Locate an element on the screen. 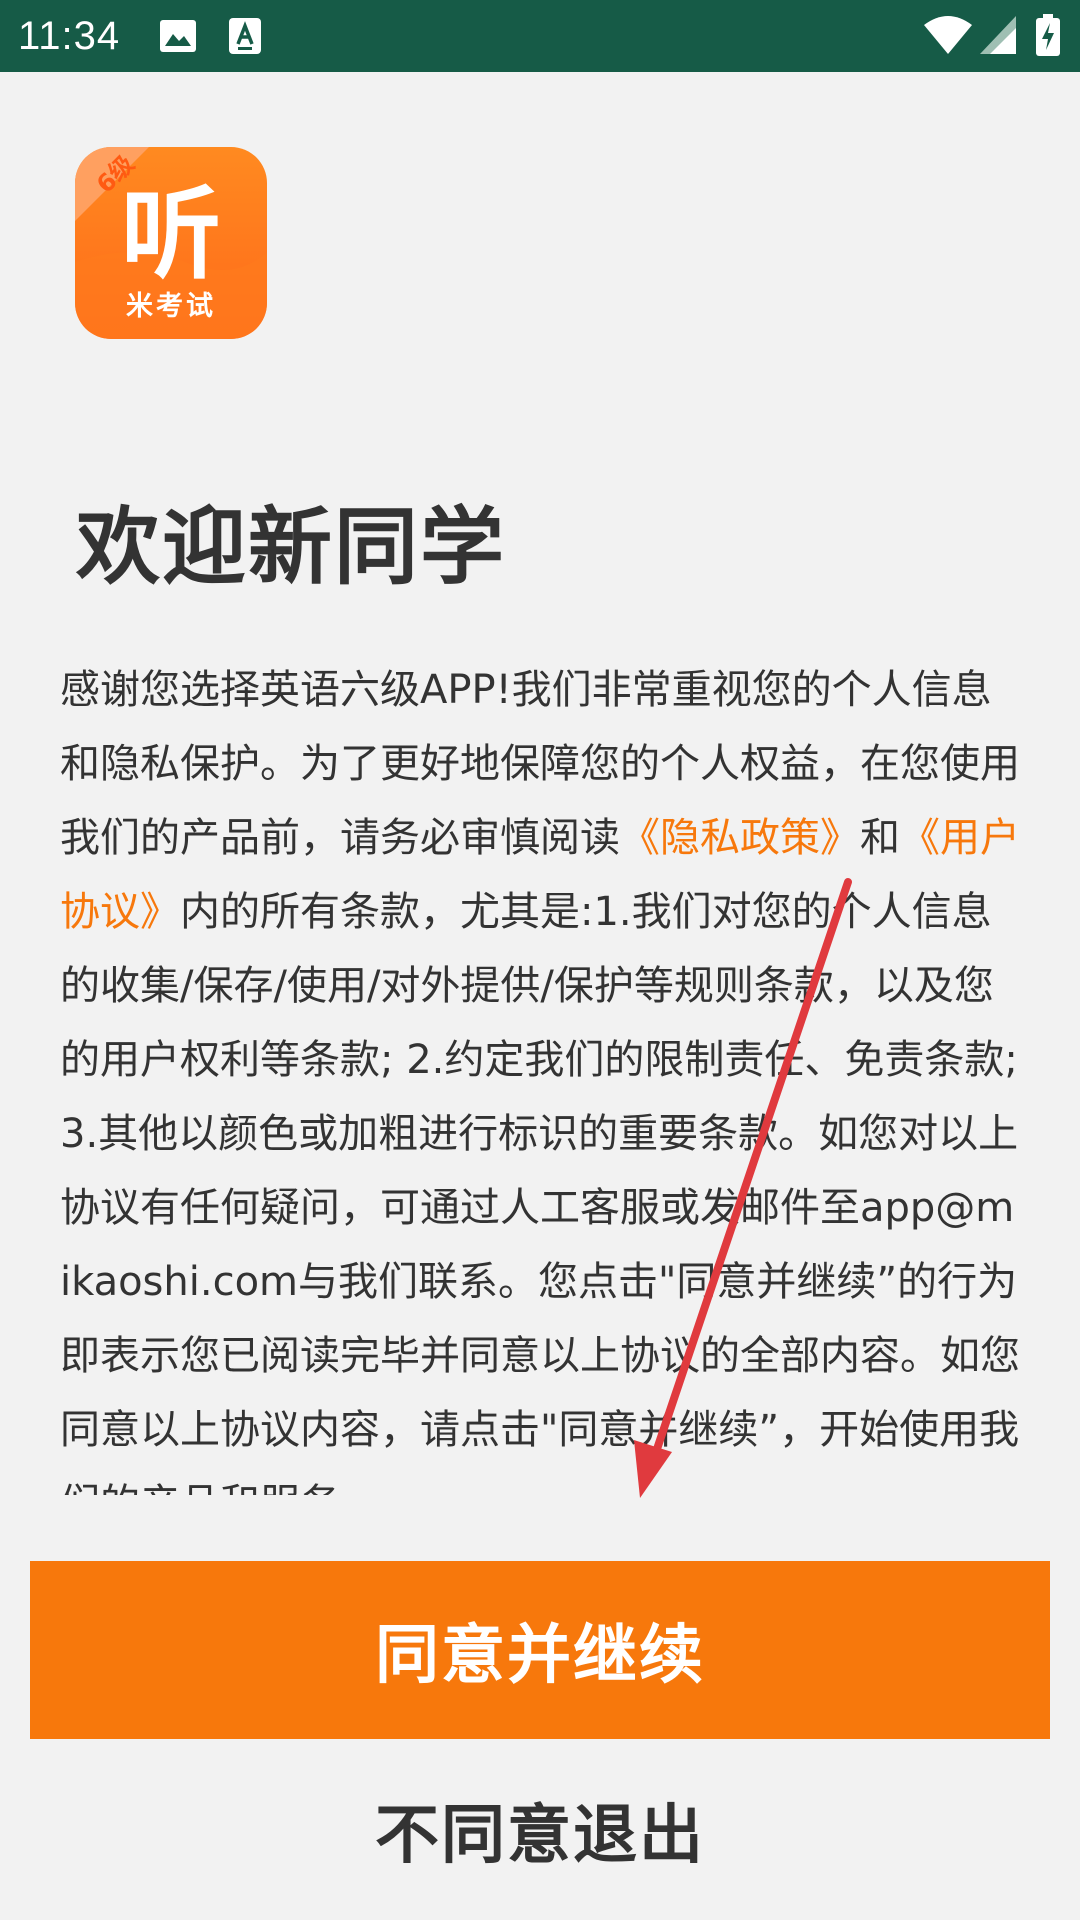 The image size is (1080, 1920). disagree-exit-button: 不同意退出 is located at coordinates (540, 1830).